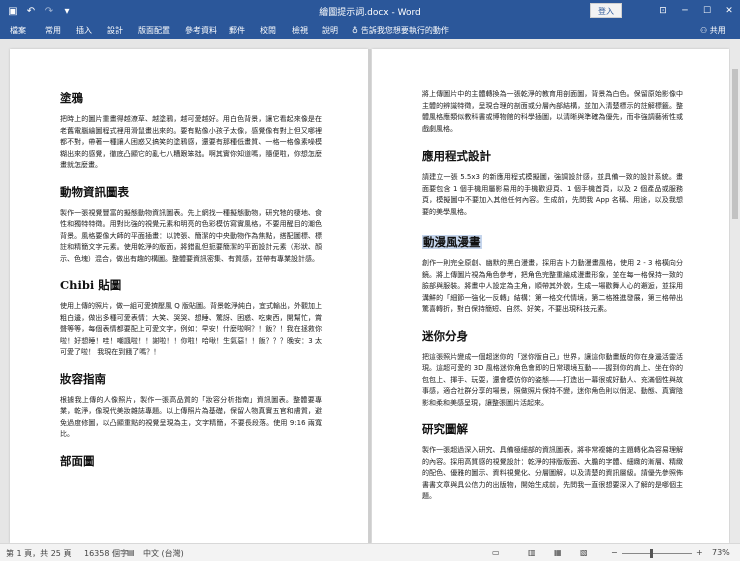 The width and height of the screenshot is (740, 561). Describe the element at coordinates (268, 30) in the screenshot. I see `tab-review: 校閱` at that location.